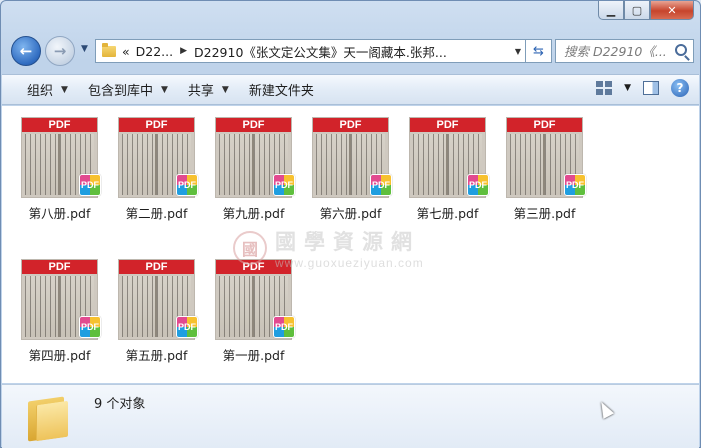 The image size is (701, 448). What do you see at coordinates (253, 213) in the screenshot?
I see `file-name: 第九册.pdf` at bounding box center [253, 213].